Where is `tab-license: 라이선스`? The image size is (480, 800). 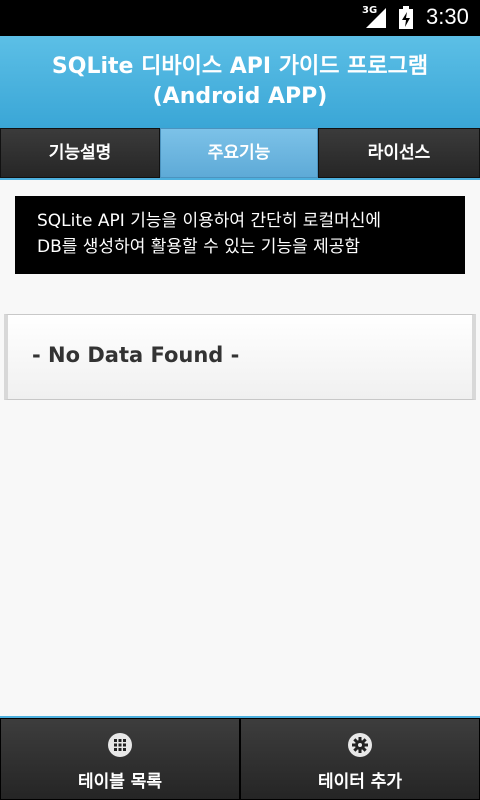
tab-license: 라이선스 is located at coordinates (399, 153).